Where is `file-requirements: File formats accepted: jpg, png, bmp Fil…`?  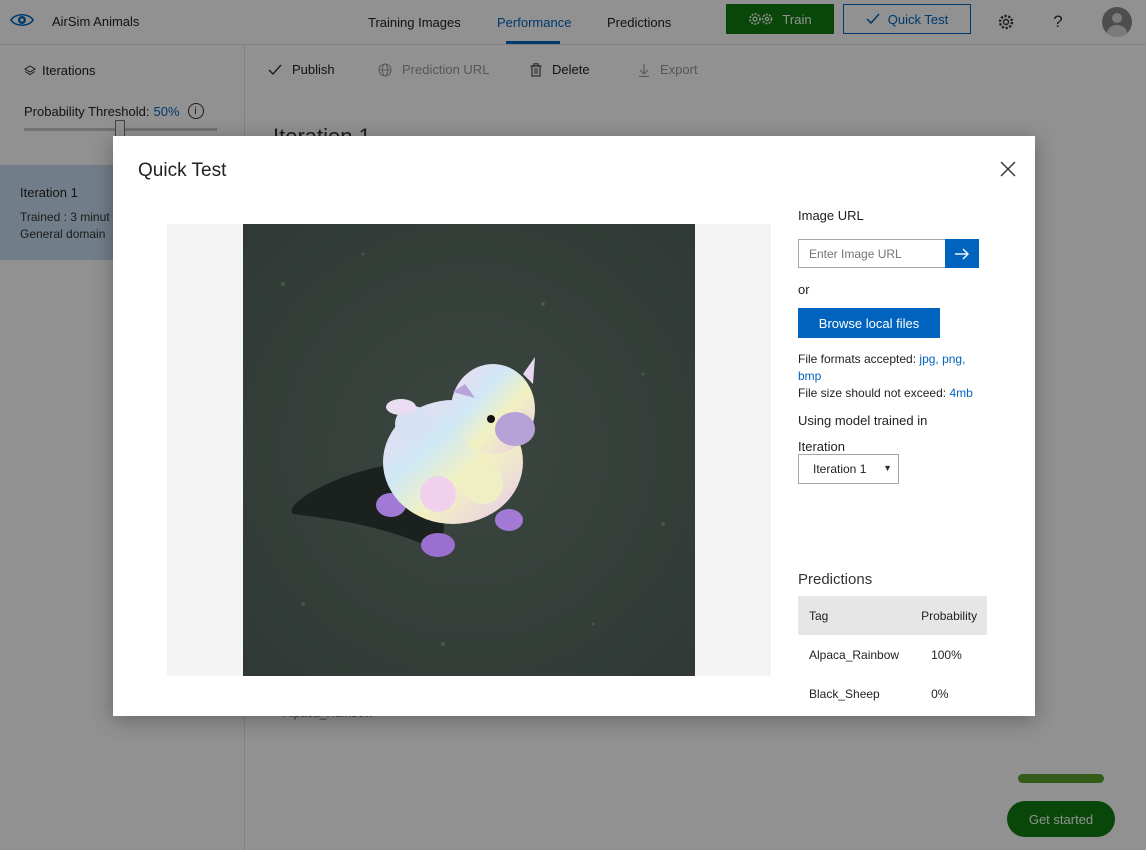 file-requirements: File formats accepted: jpg, png, bmp Fil… is located at coordinates (890, 376).